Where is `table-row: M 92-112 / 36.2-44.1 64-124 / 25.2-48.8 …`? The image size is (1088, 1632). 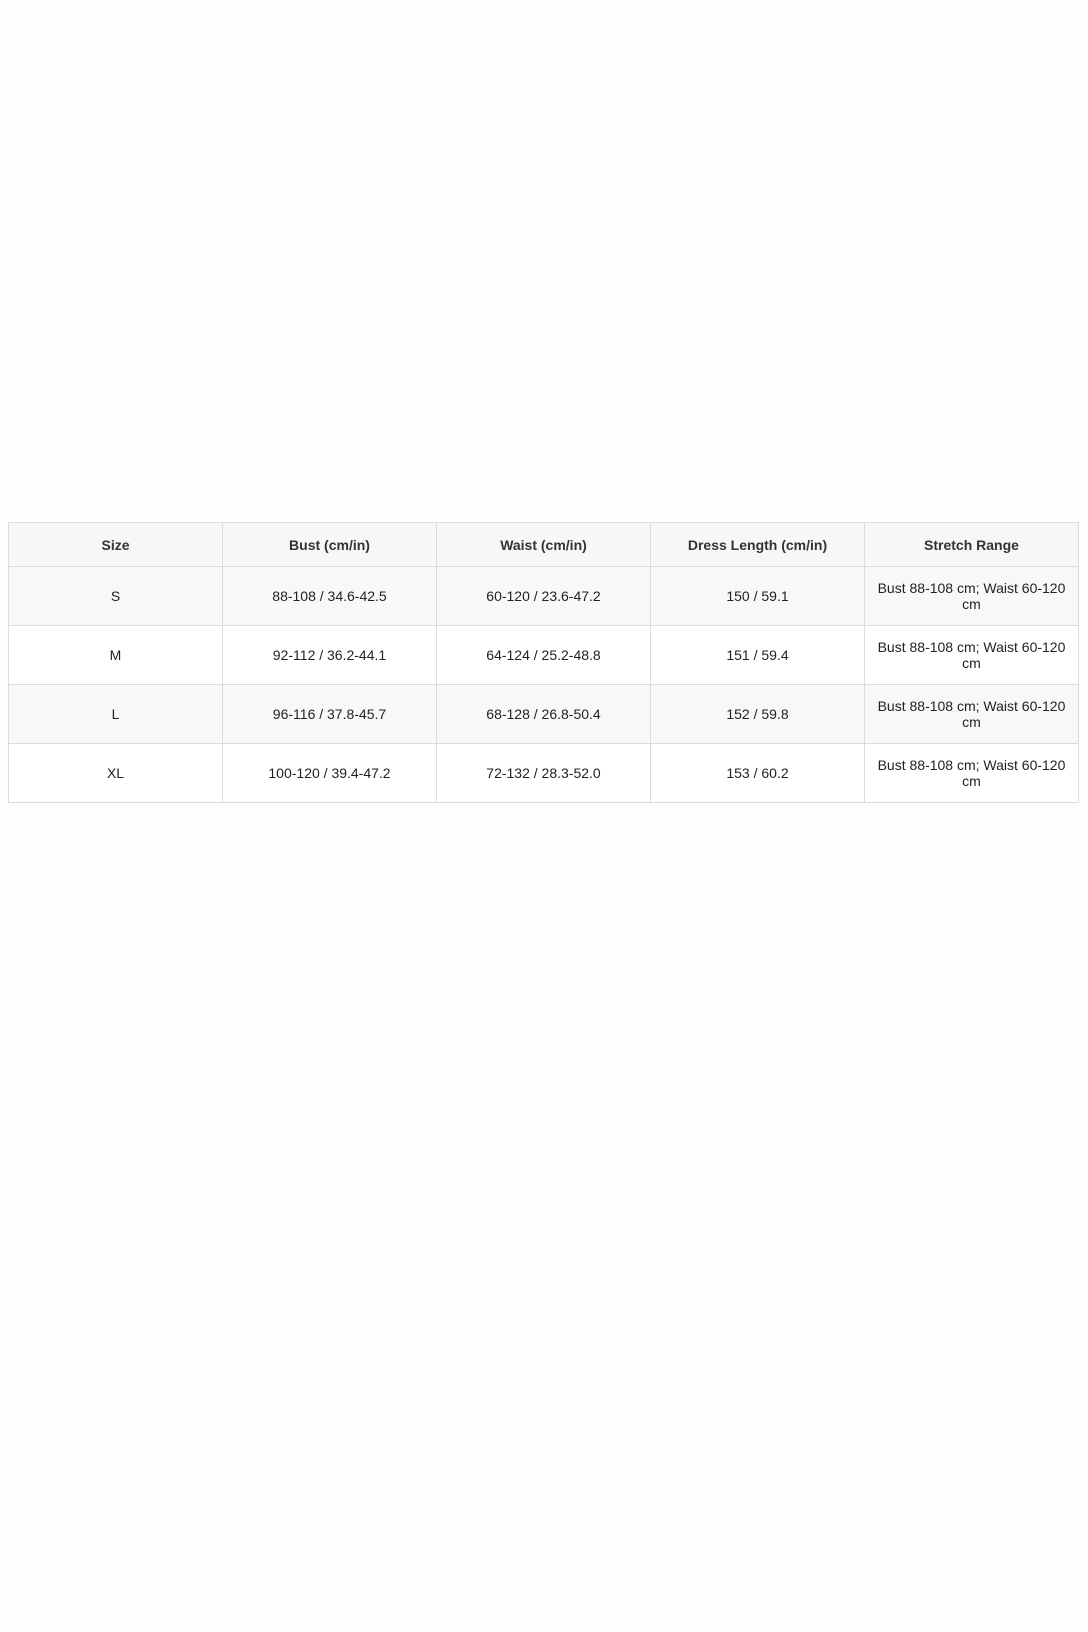 table-row: M 92-112 / 36.2-44.1 64-124 / 25.2-48.8 … is located at coordinates (543, 655).